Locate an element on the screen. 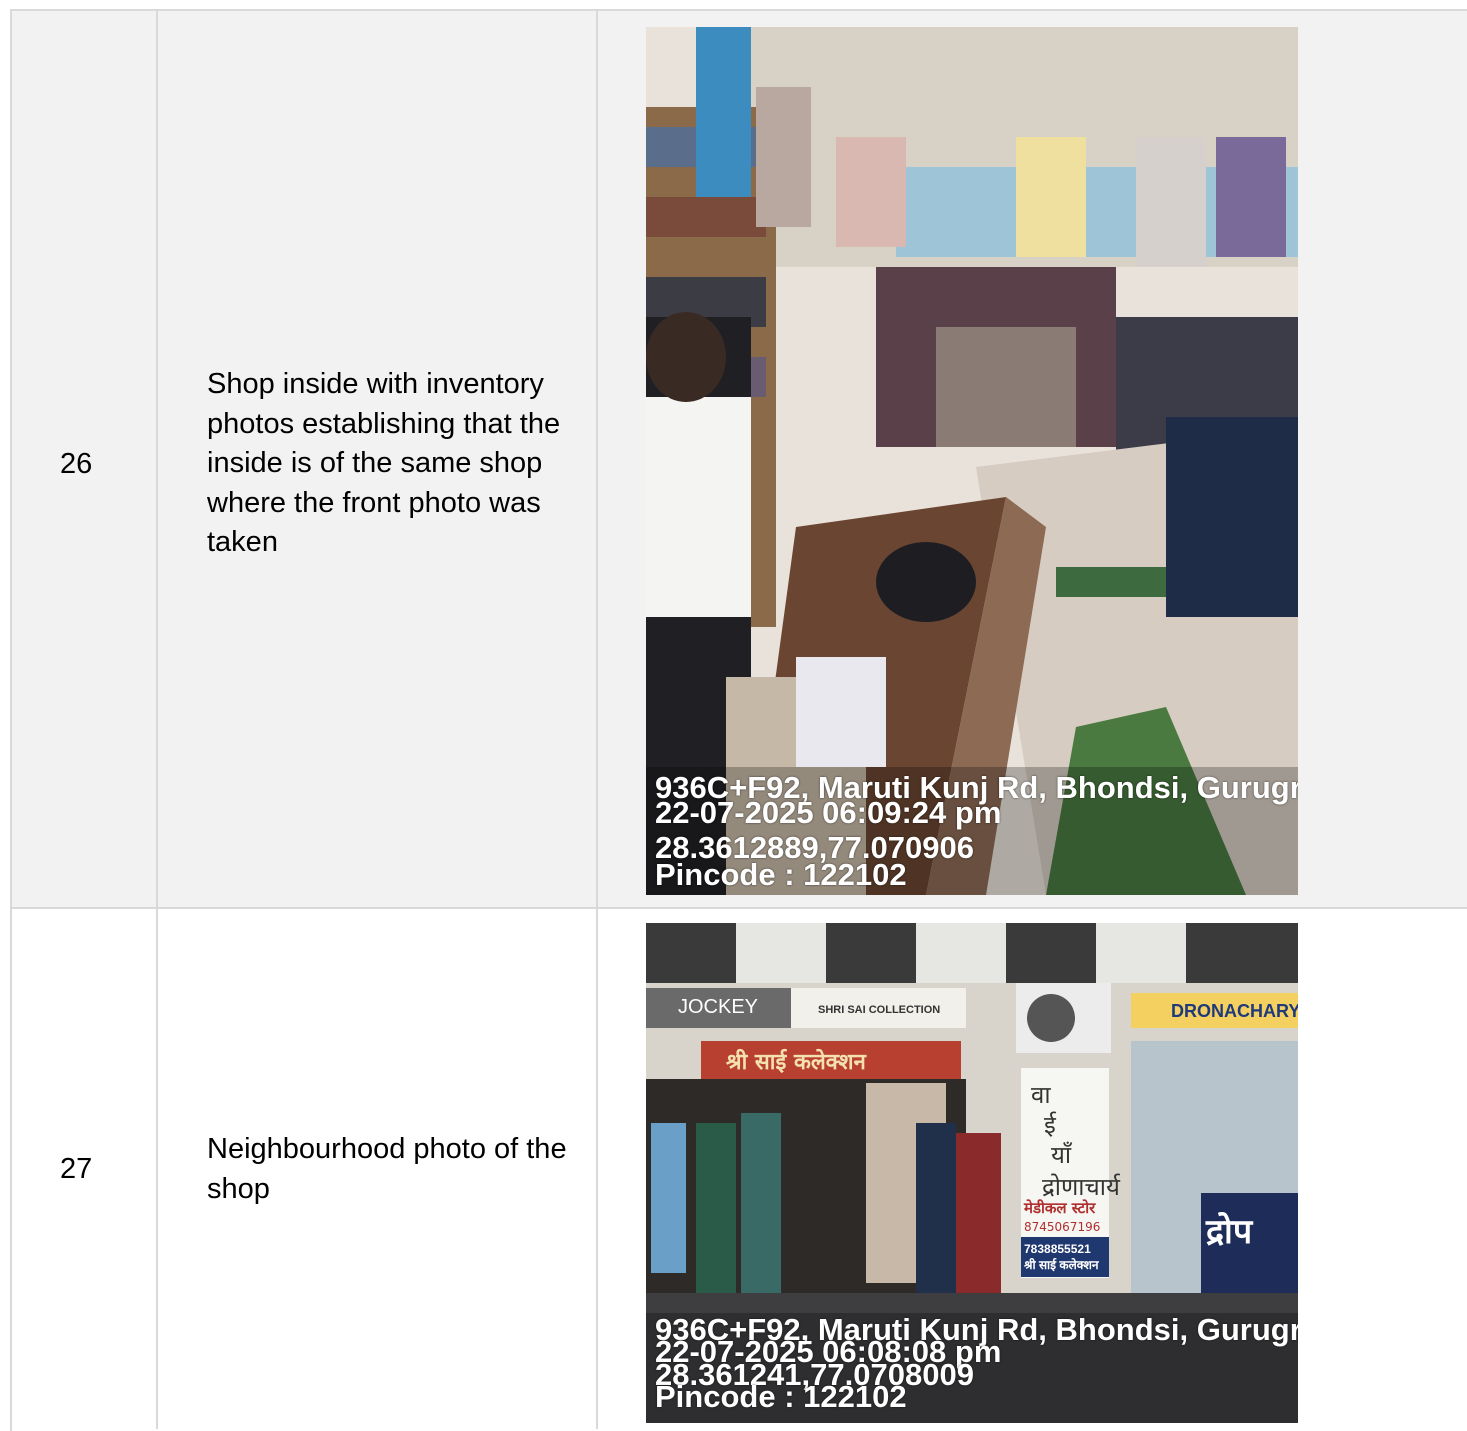  geo-timestamp-label: 22-07-2025 06:09:24 pm is located at coordinates (828, 812).